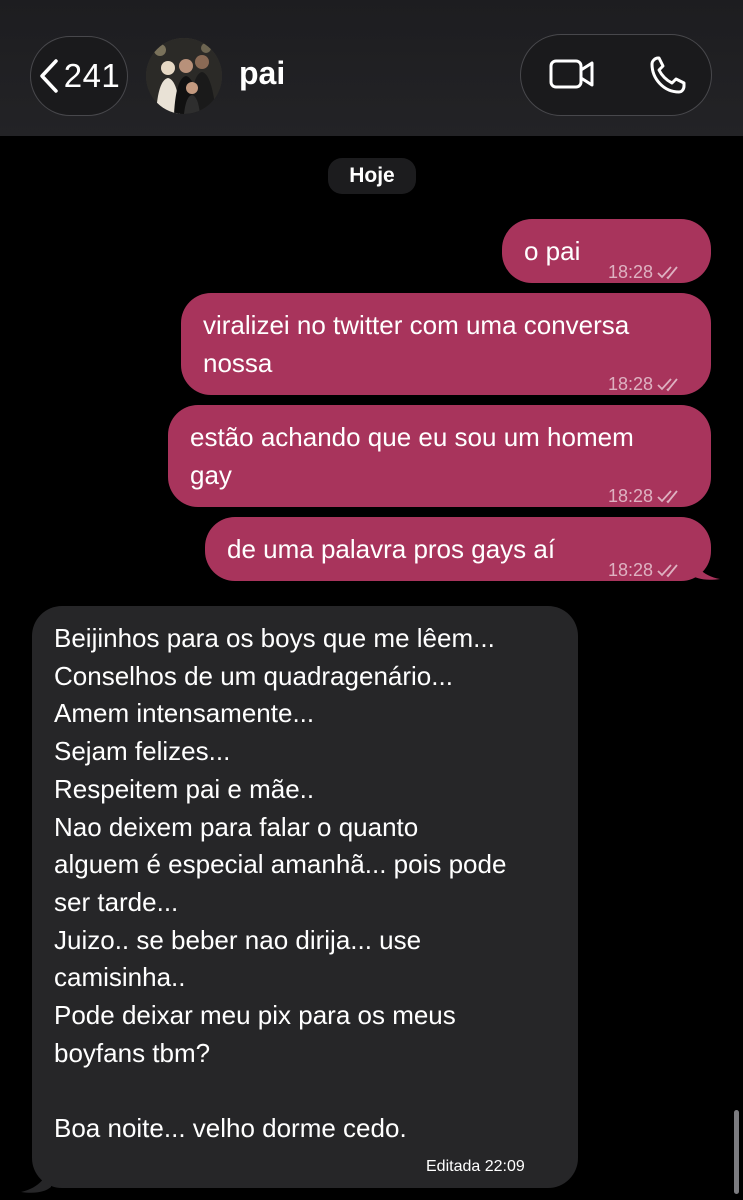 This screenshot has width=743, height=1200. I want to click on back-button: 241, so click(79, 76).